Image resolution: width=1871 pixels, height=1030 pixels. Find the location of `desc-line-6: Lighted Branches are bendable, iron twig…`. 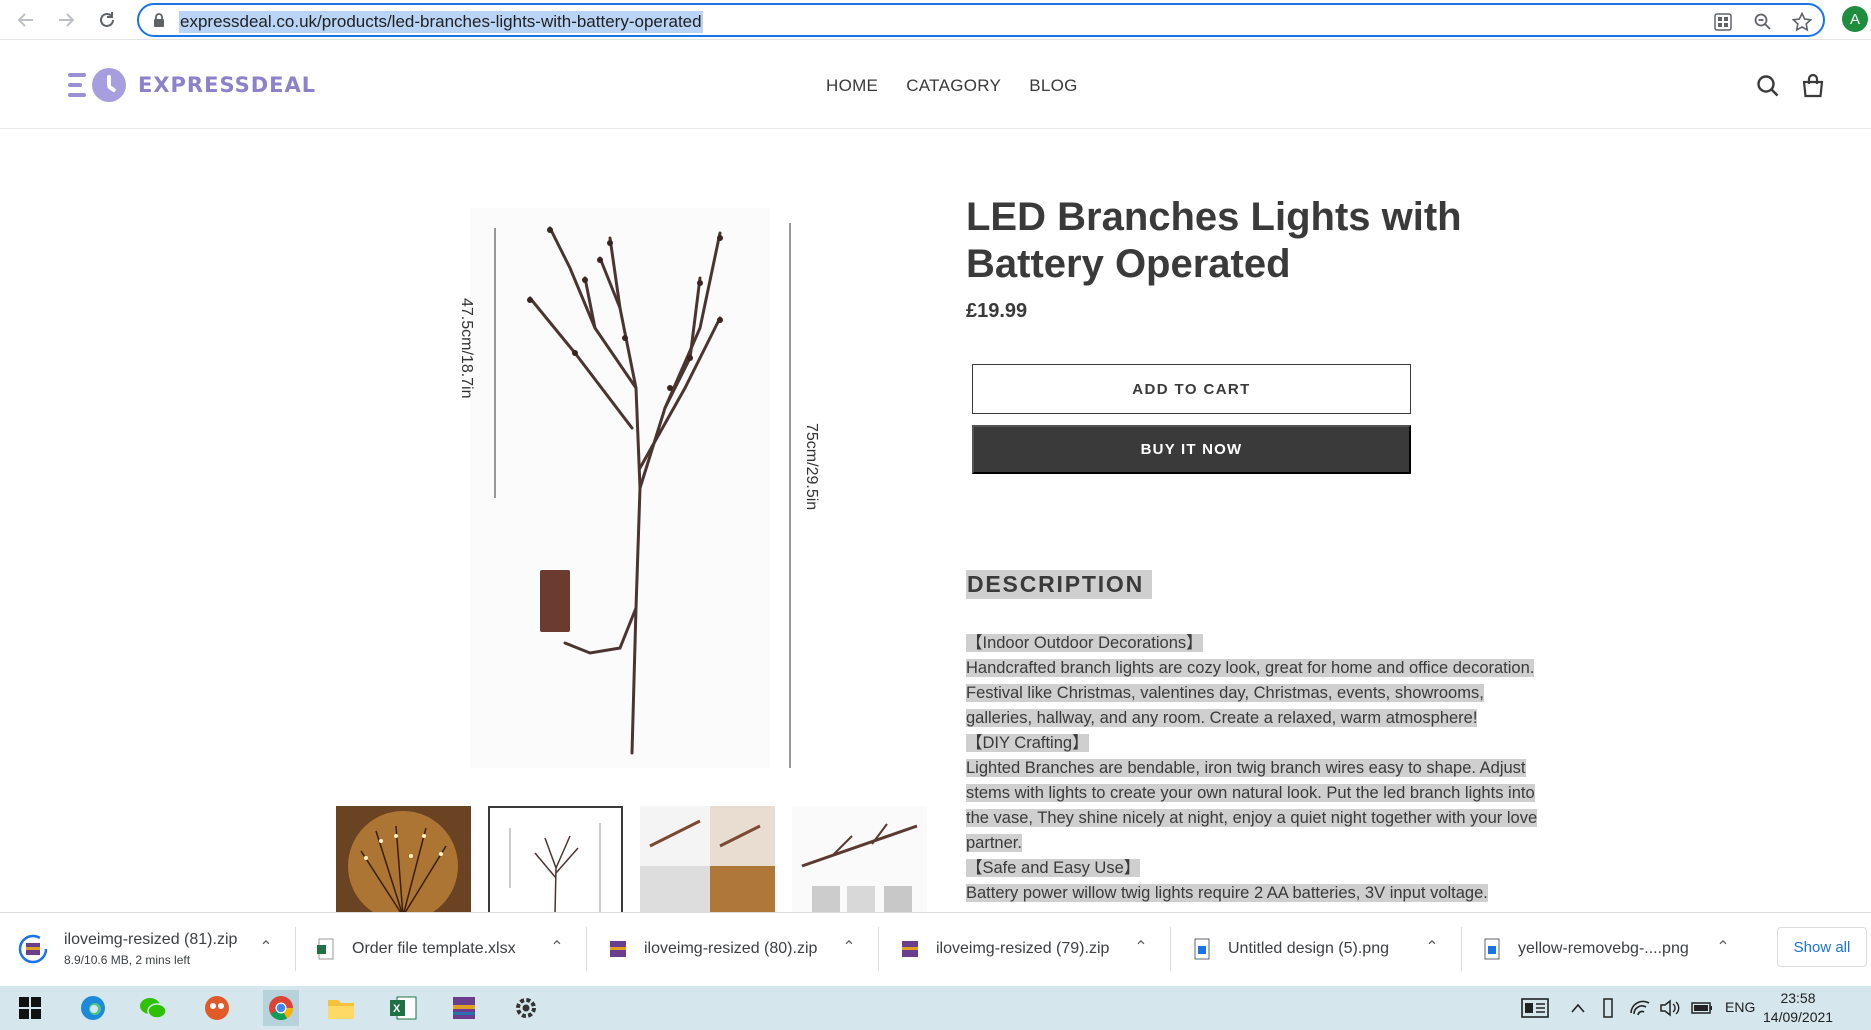

desc-line-6: Lighted Branches are bendable, iron twig… is located at coordinates (1246, 768).